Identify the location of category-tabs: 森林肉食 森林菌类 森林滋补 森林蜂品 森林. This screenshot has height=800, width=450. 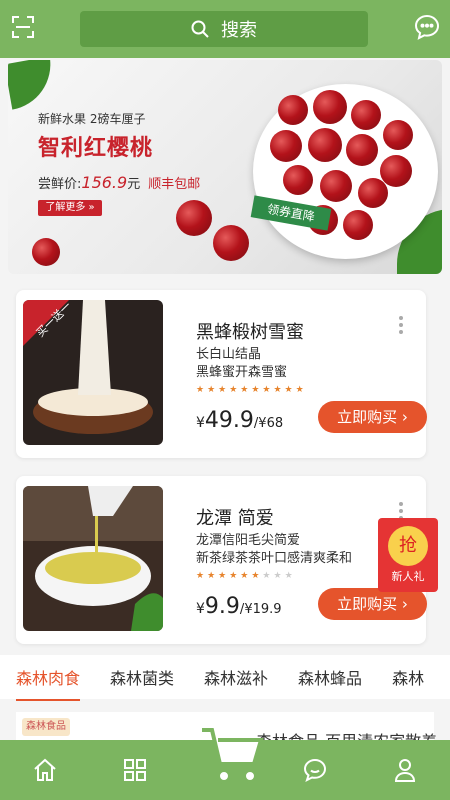
(225, 678).